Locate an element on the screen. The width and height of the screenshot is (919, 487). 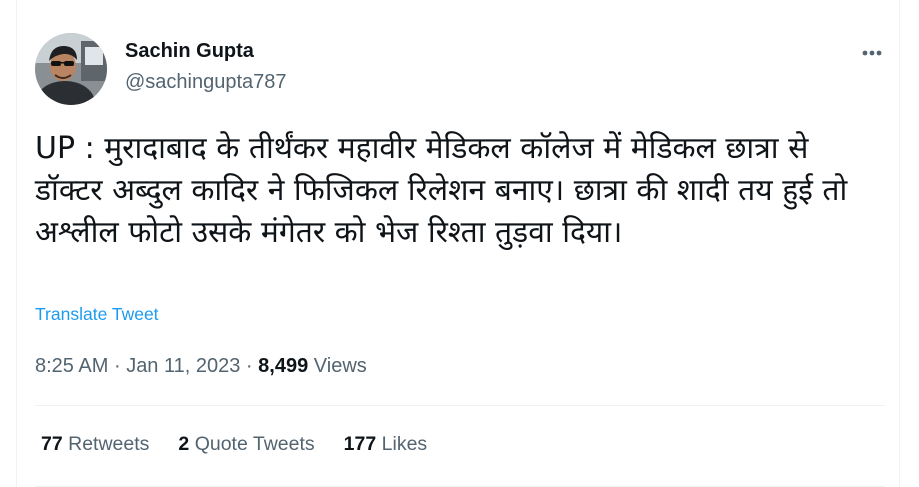
quote-tweets-stat: 2 Quote Tweets is located at coordinates (246, 444).